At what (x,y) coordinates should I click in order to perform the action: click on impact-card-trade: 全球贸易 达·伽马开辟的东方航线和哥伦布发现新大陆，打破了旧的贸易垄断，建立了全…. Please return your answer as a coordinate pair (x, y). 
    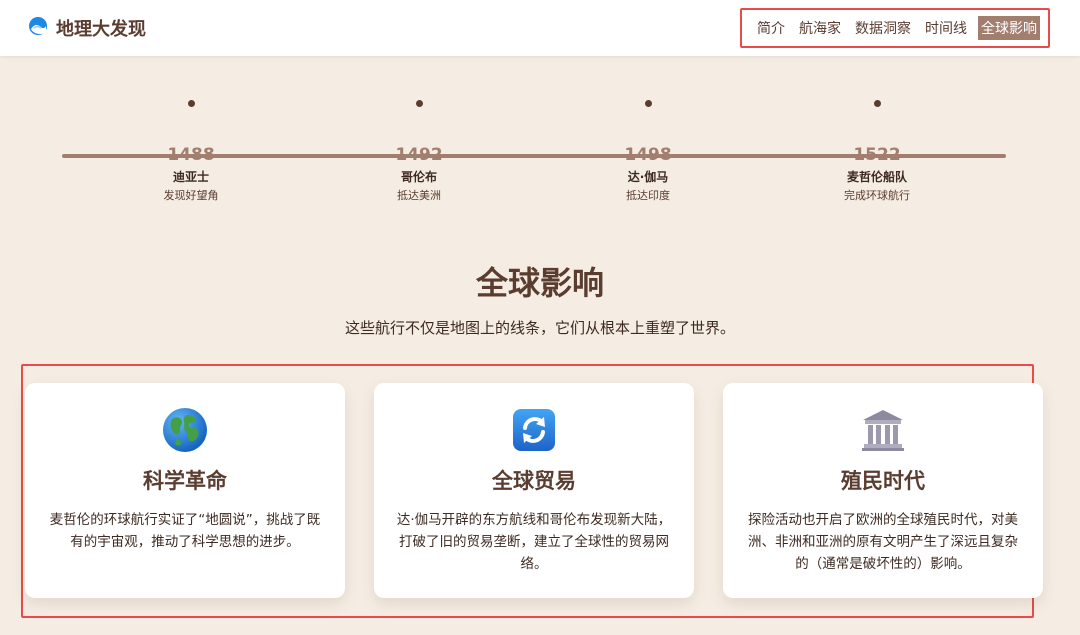
    Looking at the image, I should click on (534, 490).